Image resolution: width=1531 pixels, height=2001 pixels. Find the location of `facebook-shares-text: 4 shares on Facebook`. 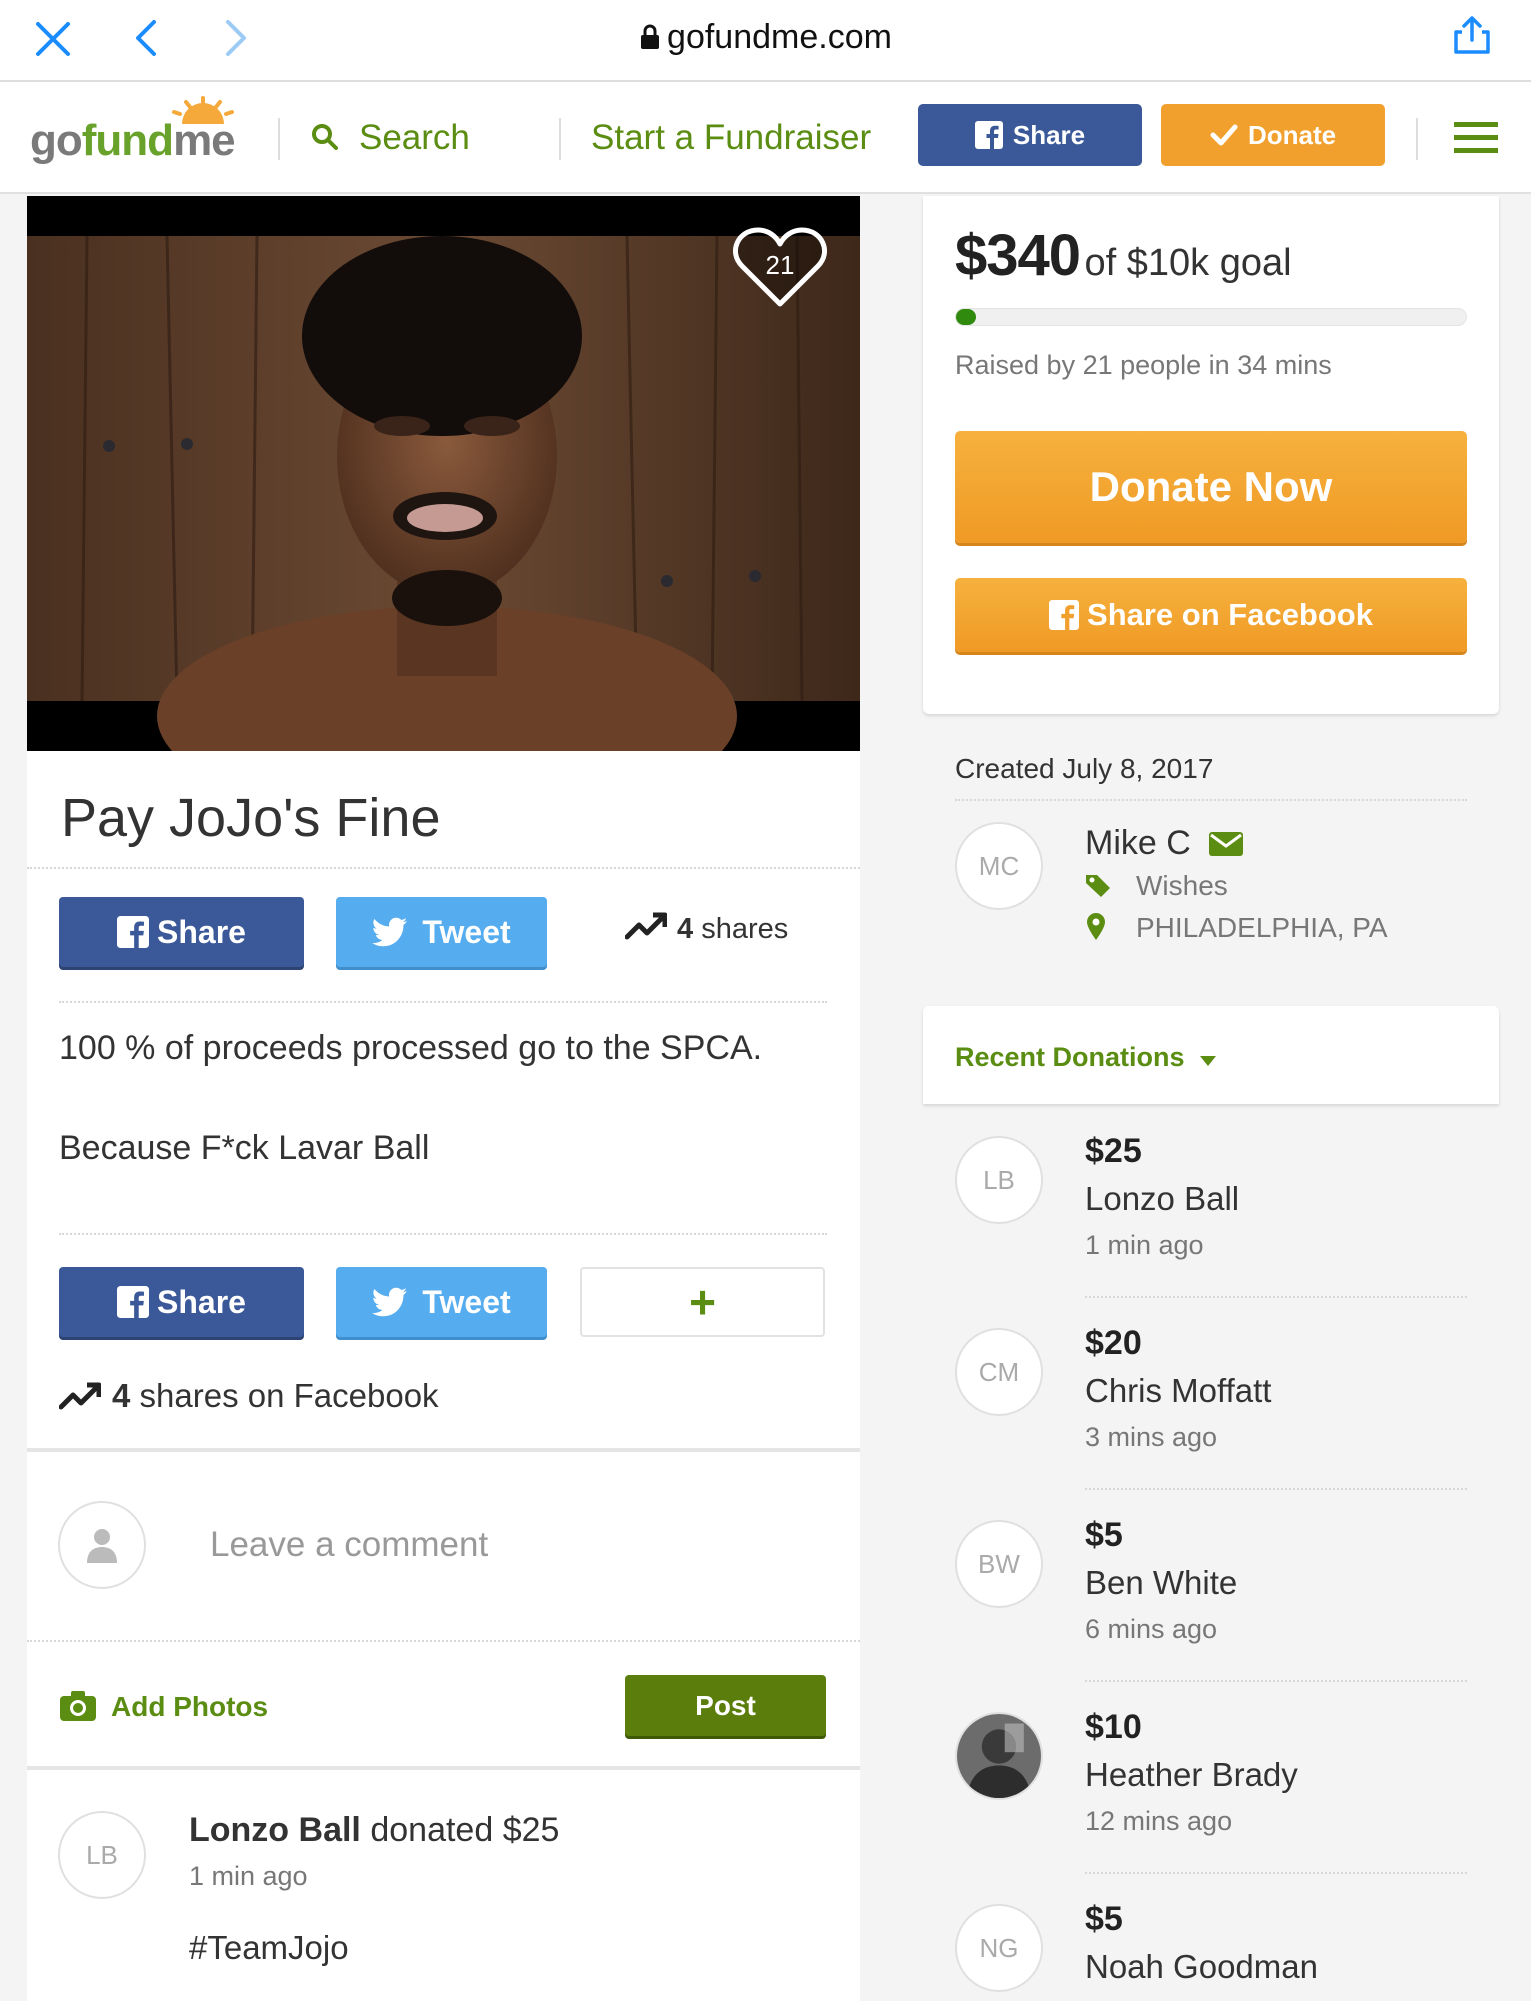

facebook-shares-text: 4 shares on Facebook is located at coordinates (275, 1396).